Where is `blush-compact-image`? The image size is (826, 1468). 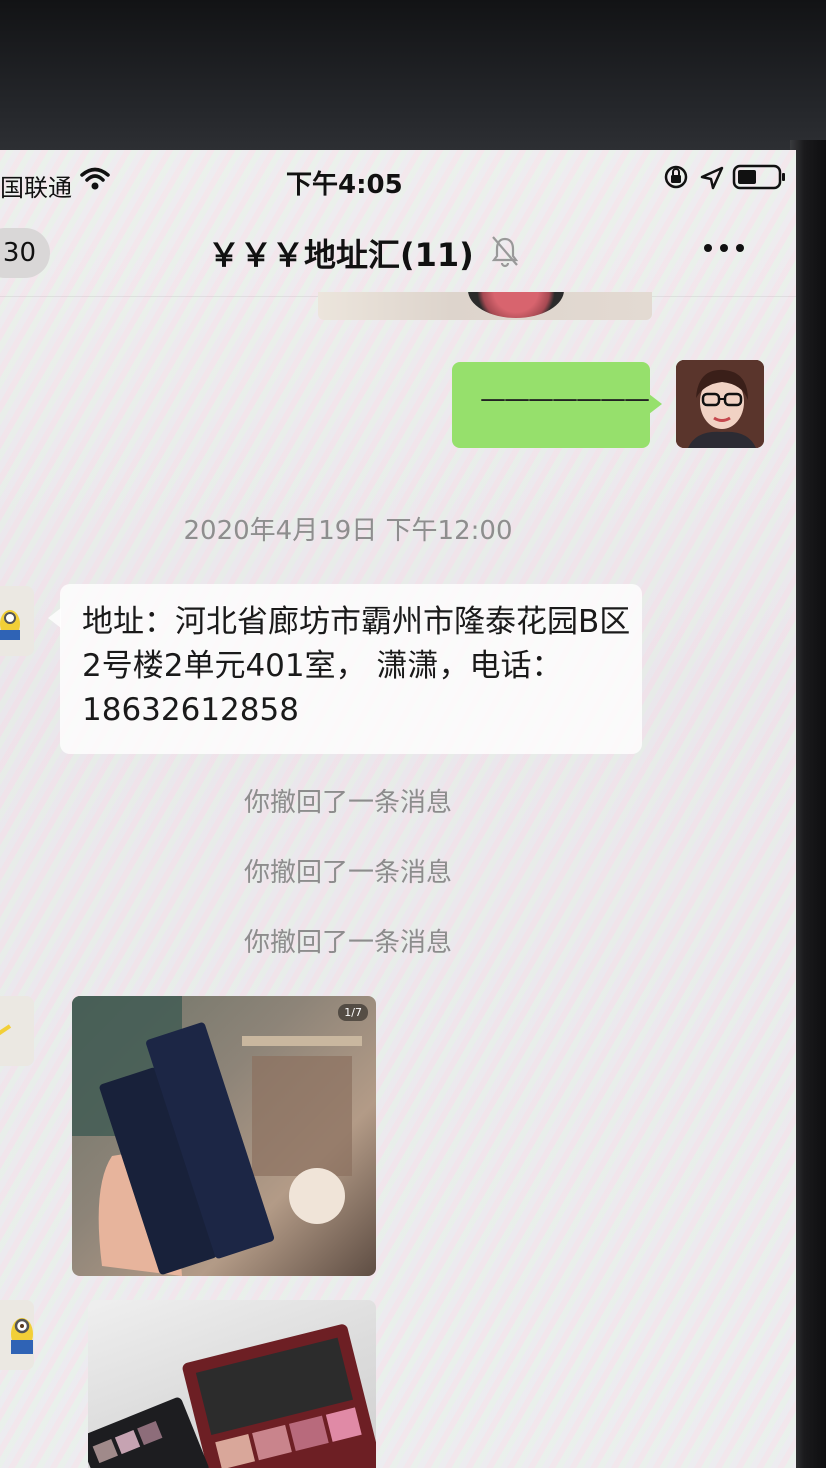
blush-compact-image is located at coordinates (516, 305).